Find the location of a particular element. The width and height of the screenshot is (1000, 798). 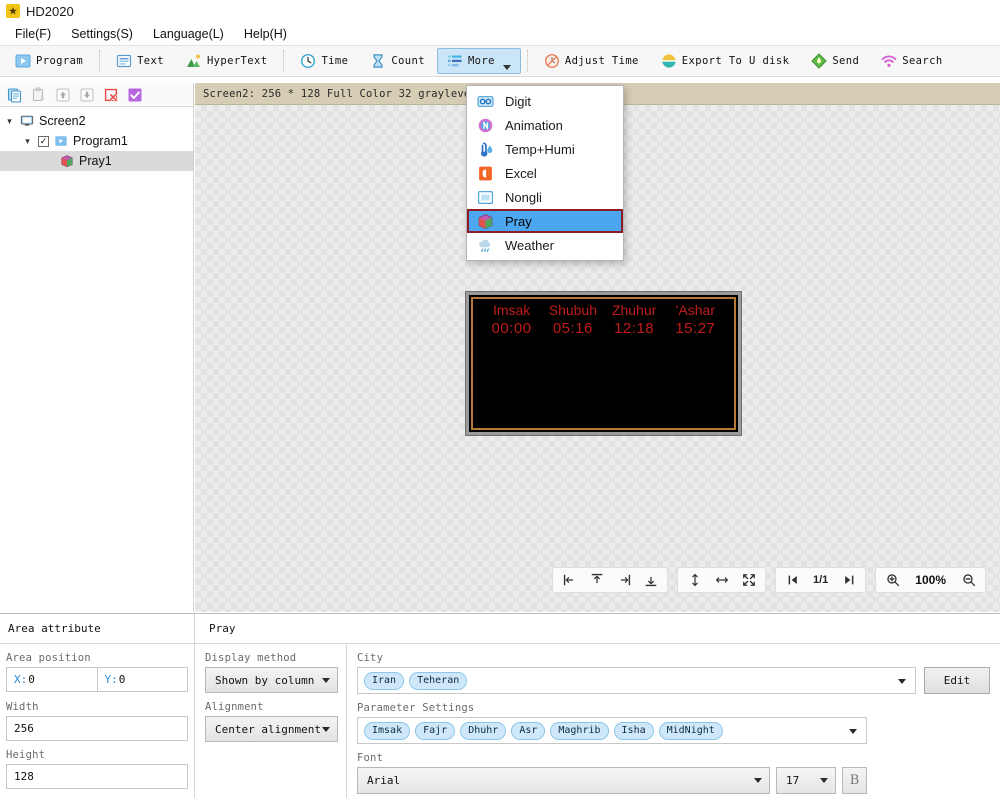

font-size-value: 17 is located at coordinates (793, 780).